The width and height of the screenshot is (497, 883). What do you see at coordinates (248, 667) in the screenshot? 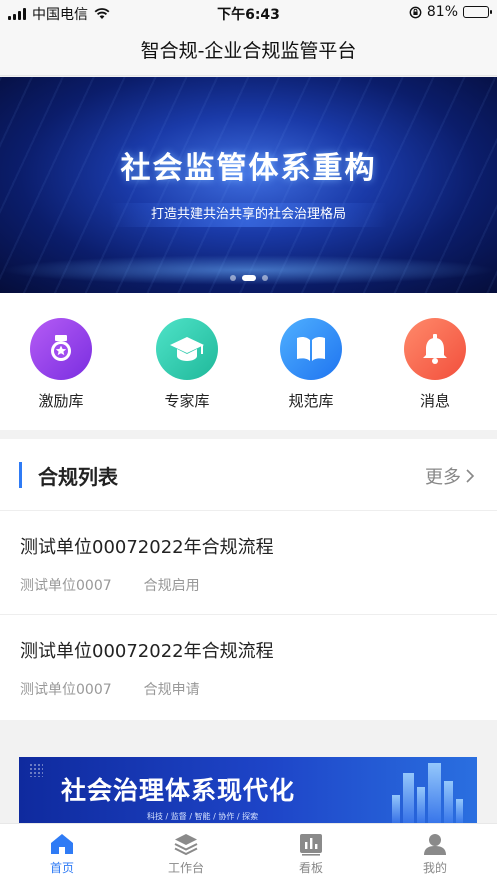
I see `list-item: 测试单位00072022年合规流程 测试单位0007 合规申请` at bounding box center [248, 667].